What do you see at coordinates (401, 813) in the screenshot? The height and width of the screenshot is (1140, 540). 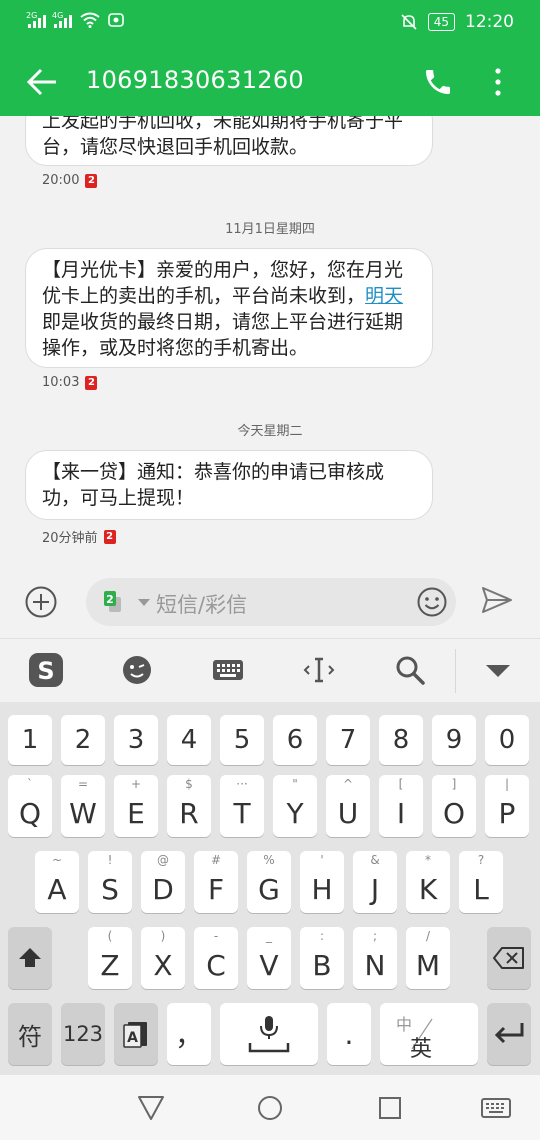 I see `key-label: I` at bounding box center [401, 813].